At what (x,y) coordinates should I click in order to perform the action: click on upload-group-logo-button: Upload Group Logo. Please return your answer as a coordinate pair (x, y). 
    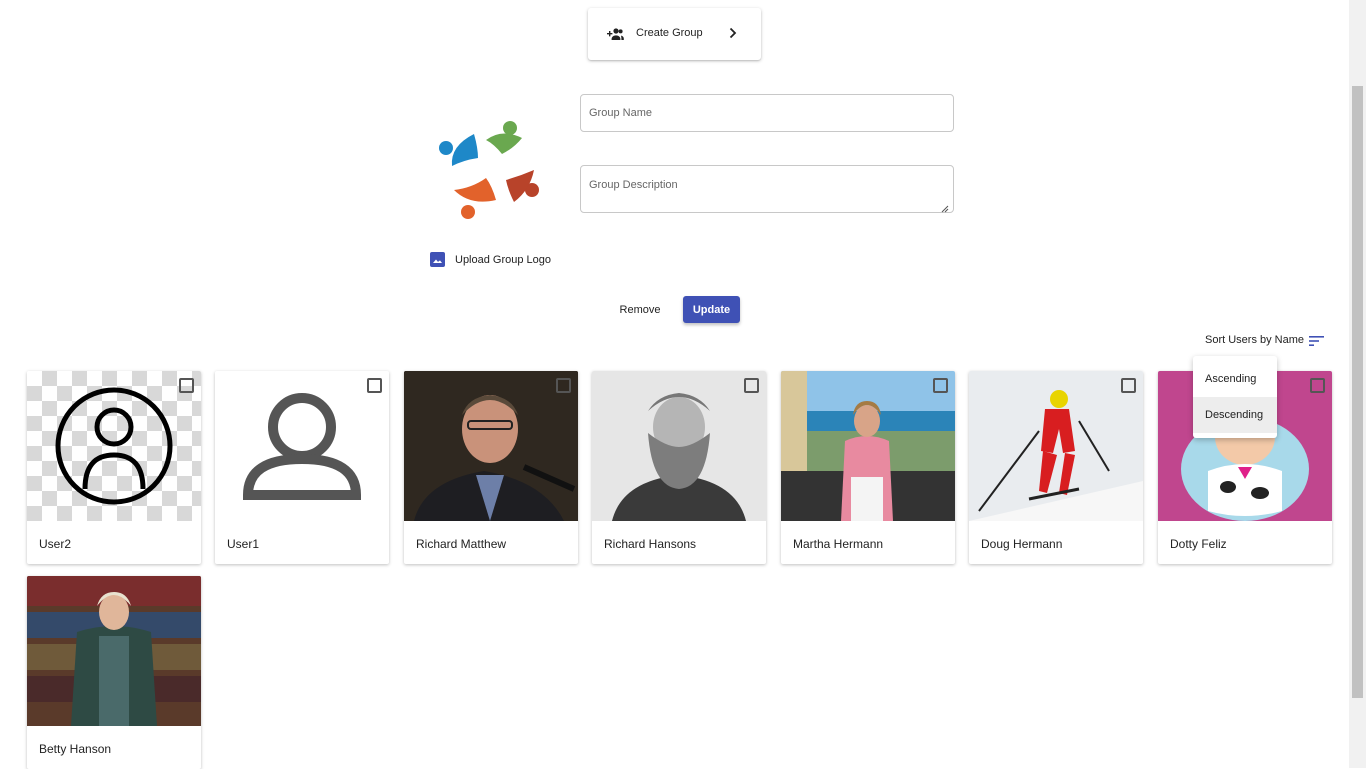
    Looking at the image, I should click on (490, 259).